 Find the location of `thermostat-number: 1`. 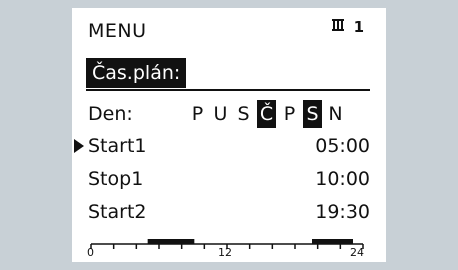

thermostat-number: 1 is located at coordinates (358, 27).